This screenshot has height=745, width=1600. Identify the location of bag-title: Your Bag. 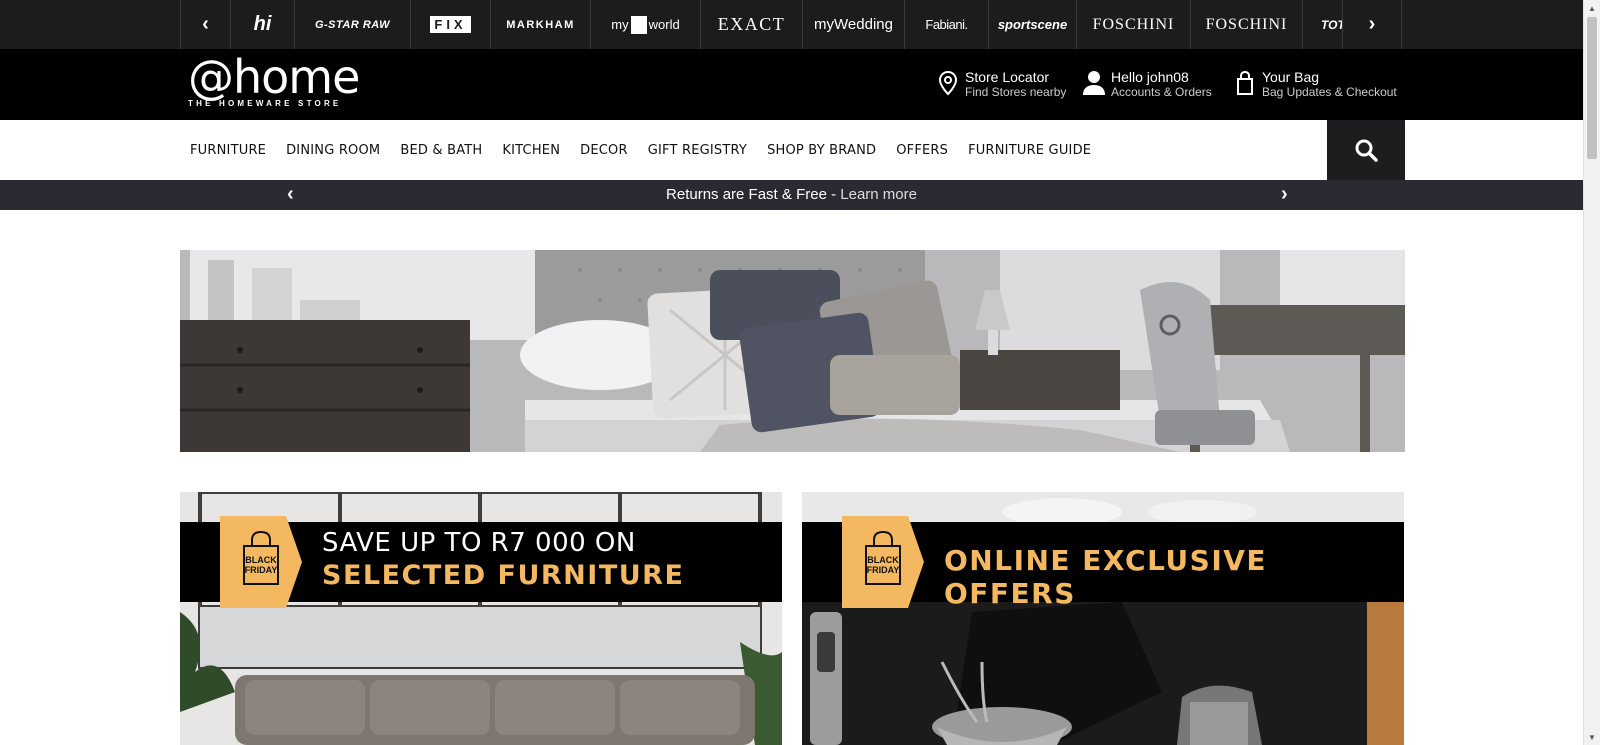
(1291, 77).